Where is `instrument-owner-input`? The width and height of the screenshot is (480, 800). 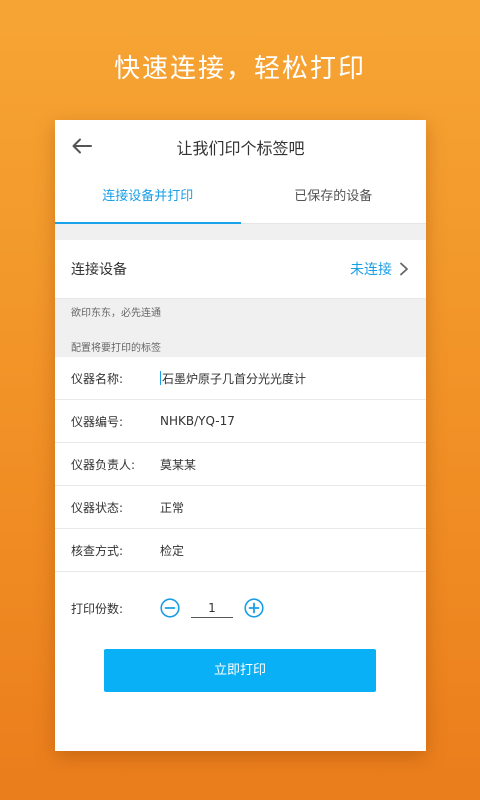
instrument-owner-input is located at coordinates (285, 464).